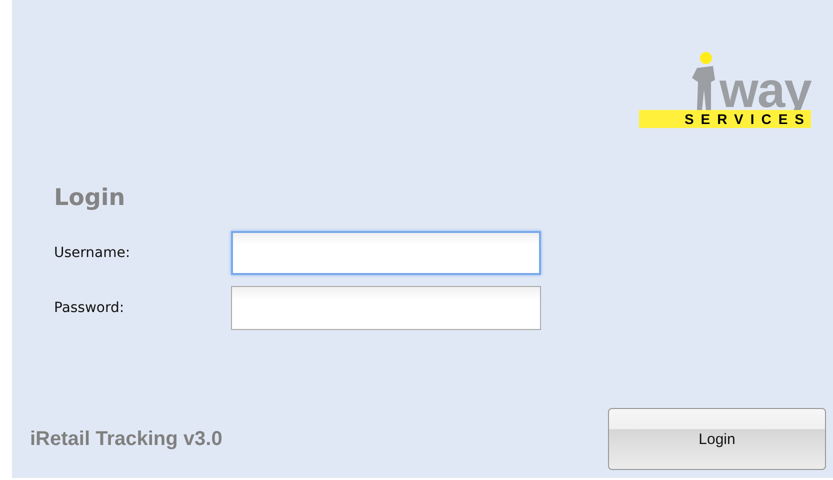 The image size is (833, 480). Describe the element at coordinates (93, 253) in the screenshot. I see `field-label: Username:` at that location.